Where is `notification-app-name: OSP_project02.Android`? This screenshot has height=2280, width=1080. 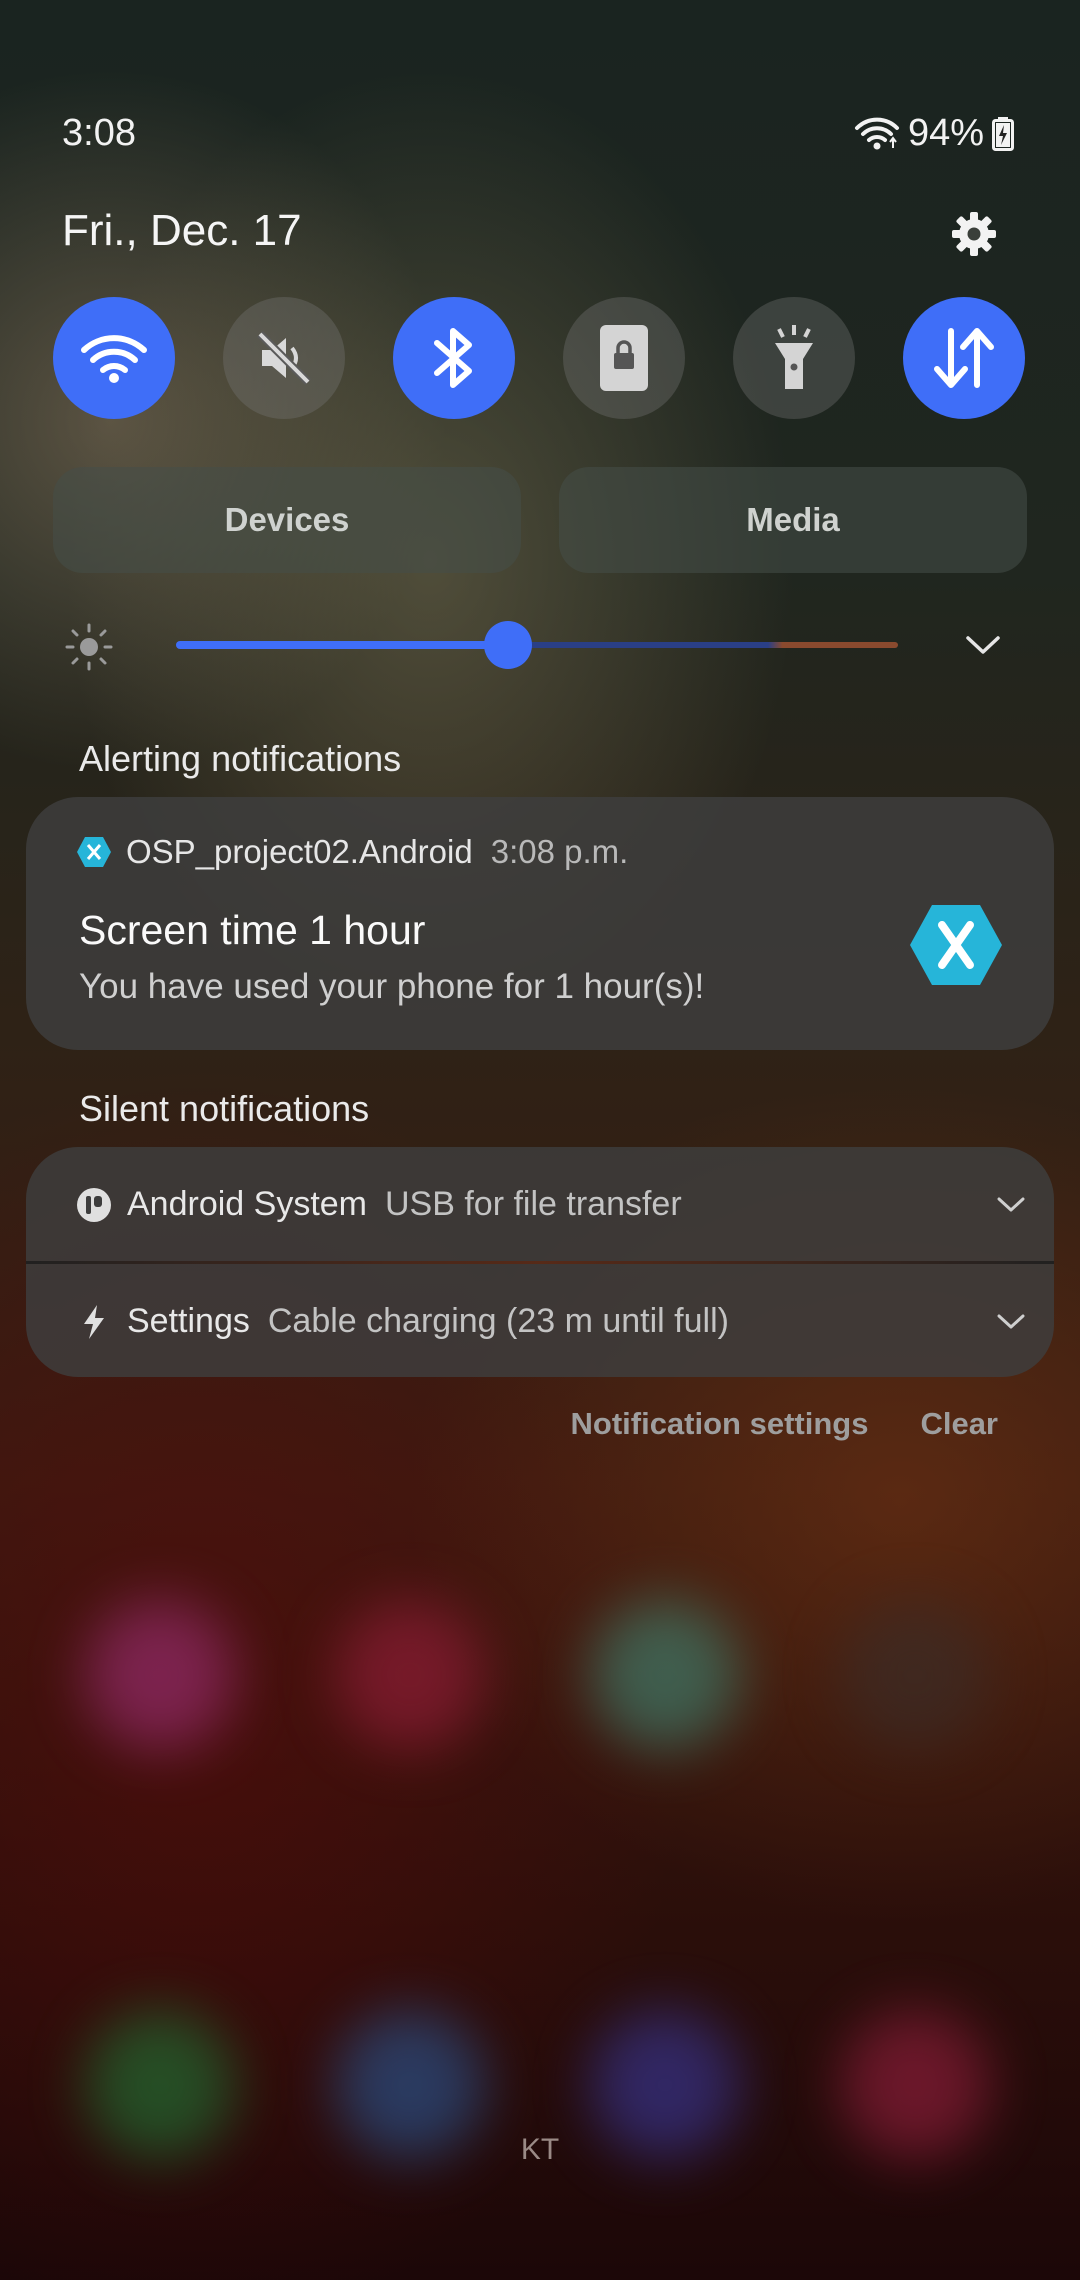 notification-app-name: OSP_project02.Android is located at coordinates (299, 851).